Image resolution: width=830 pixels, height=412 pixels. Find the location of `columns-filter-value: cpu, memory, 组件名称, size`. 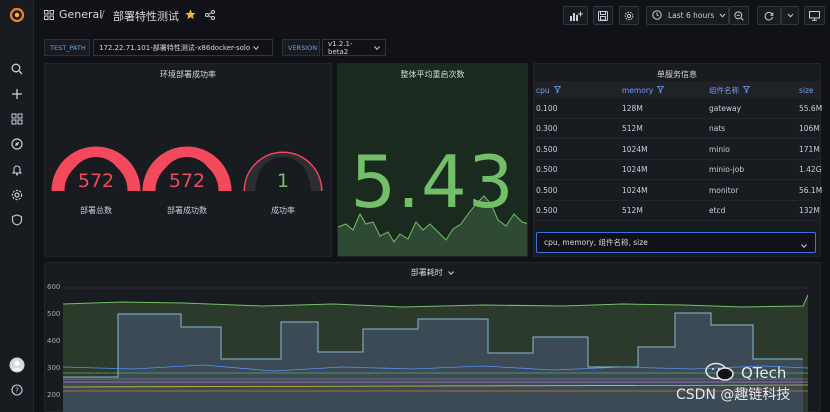

columns-filter-value: cpu, memory, 组件名称, size is located at coordinates (596, 242).